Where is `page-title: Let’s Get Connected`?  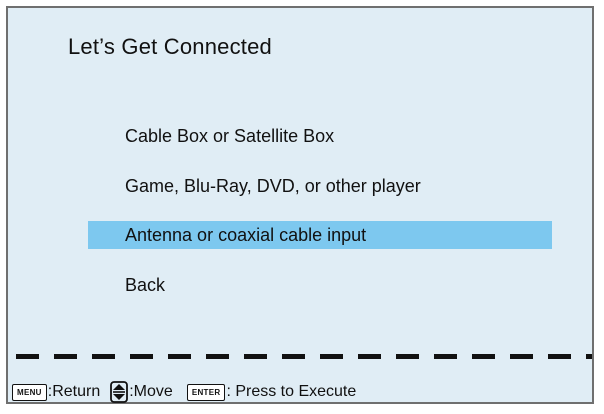
page-title: Let’s Get Connected is located at coordinates (170, 46).